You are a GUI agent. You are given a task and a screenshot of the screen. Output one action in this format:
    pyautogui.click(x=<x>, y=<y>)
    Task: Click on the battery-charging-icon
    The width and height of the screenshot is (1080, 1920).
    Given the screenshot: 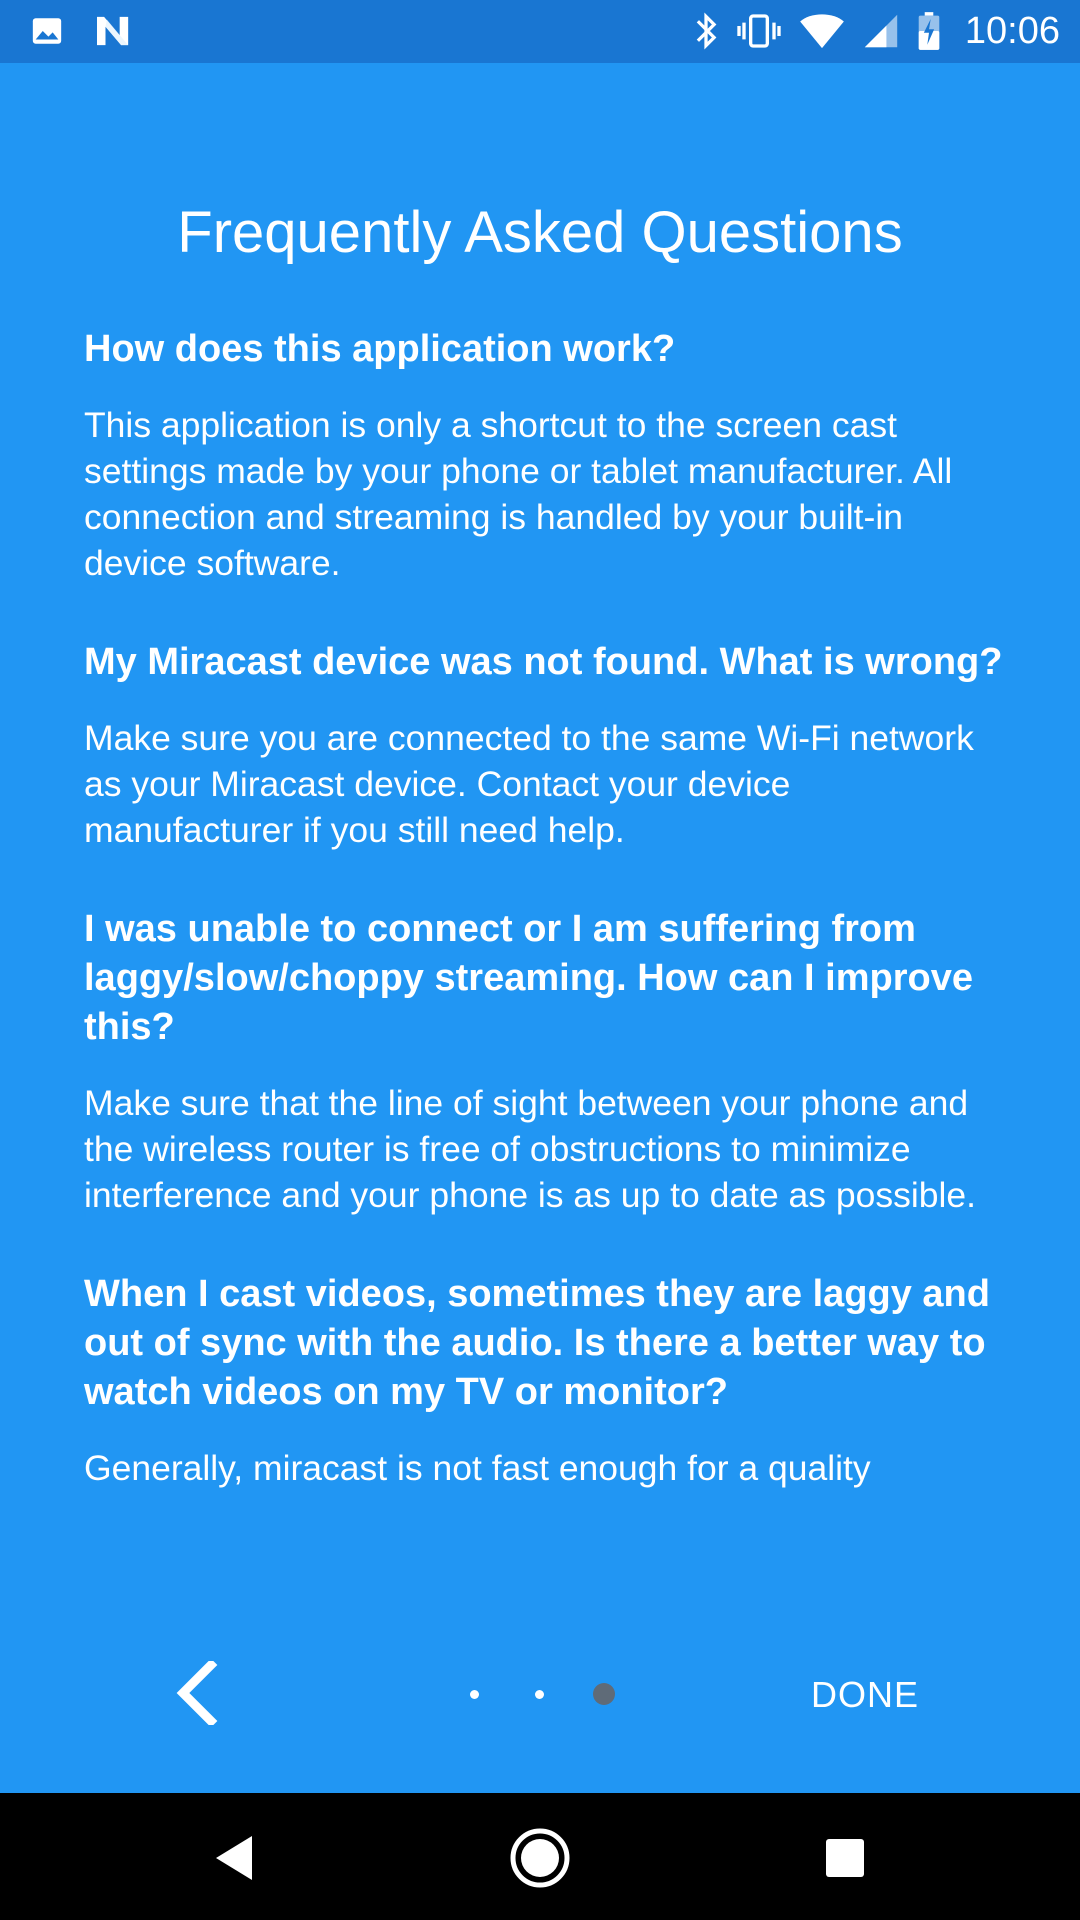 What is the action you would take?
    pyautogui.click(x=929, y=31)
    